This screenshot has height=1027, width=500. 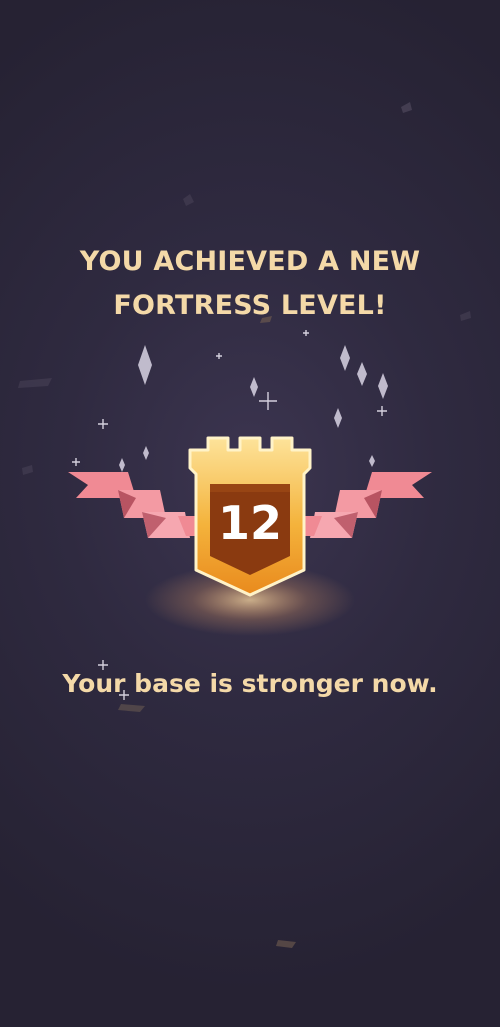 What do you see at coordinates (366, 505) in the screenshot?
I see `ribbon-right` at bounding box center [366, 505].